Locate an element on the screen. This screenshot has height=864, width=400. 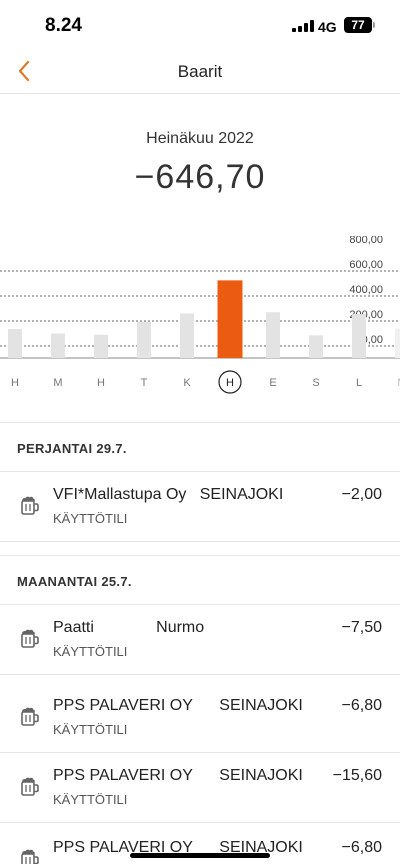
status-bar: 8.24 4G 77 is located at coordinates (200, 25).